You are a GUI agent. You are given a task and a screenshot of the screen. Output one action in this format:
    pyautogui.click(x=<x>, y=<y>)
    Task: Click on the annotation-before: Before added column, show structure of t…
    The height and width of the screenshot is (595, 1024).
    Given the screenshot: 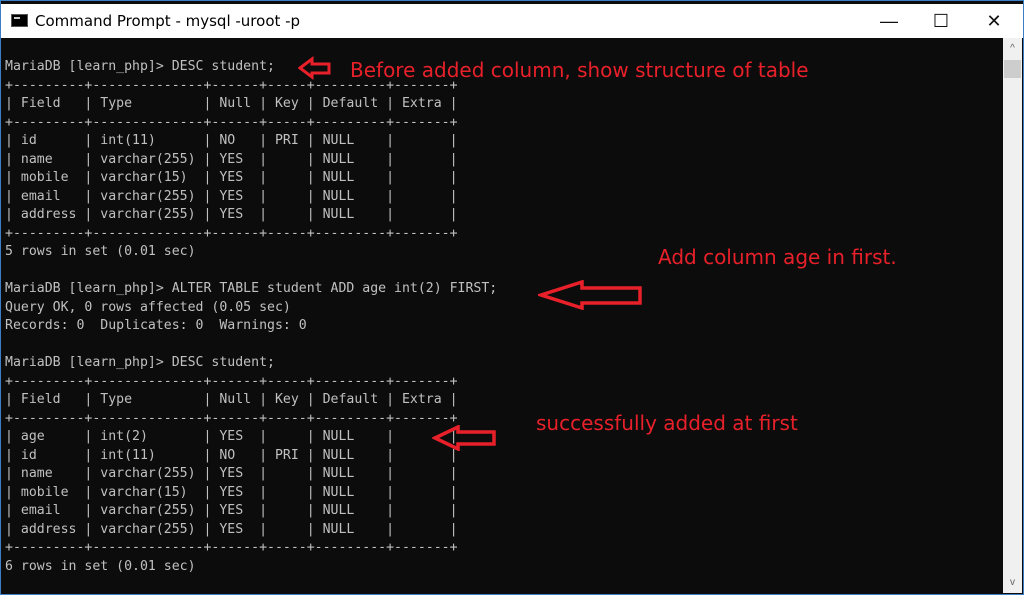 What is the action you would take?
    pyautogui.click(x=579, y=70)
    